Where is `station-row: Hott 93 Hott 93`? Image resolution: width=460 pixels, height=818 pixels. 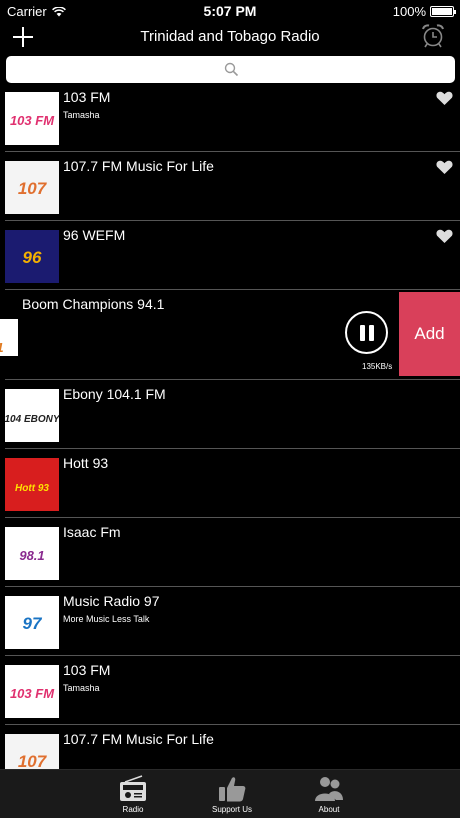 station-row: Hott 93 Hott 93 is located at coordinates (230, 483).